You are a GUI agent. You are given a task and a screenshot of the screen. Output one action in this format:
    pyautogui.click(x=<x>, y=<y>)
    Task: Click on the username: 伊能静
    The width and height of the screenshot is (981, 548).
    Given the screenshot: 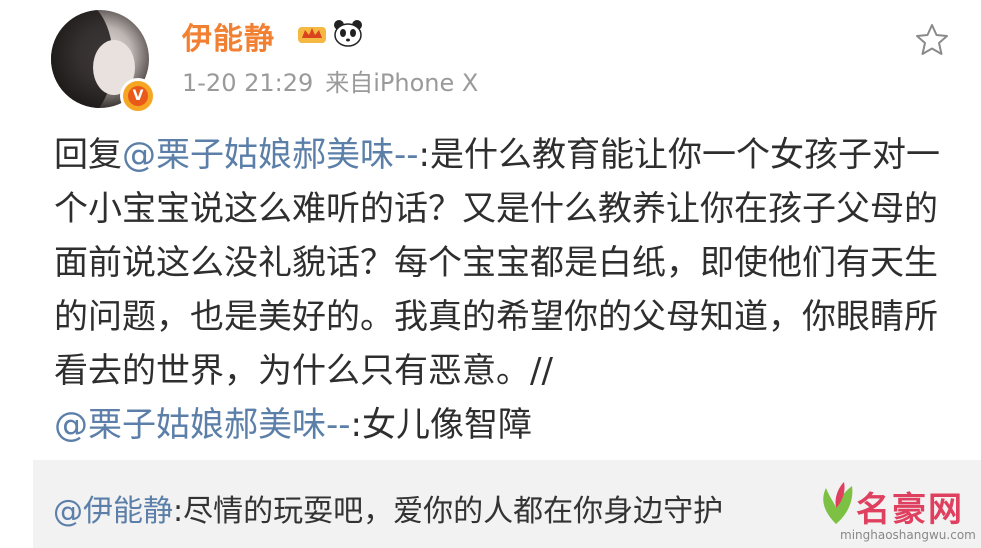 What is the action you would take?
    pyautogui.click(x=228, y=36)
    